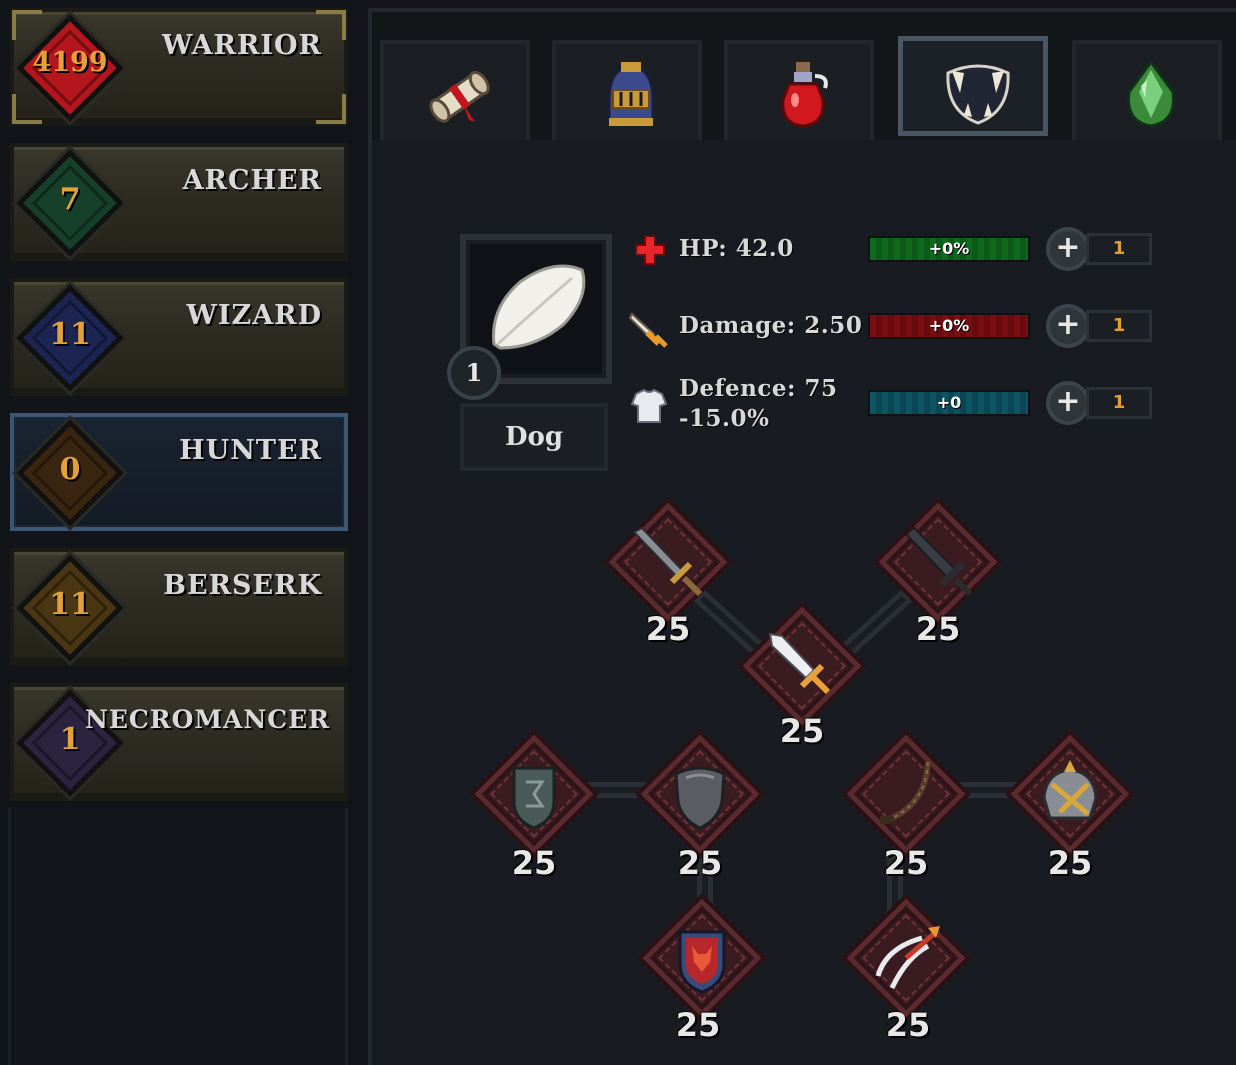  What do you see at coordinates (1151, 93) in the screenshot?
I see `green-gem-icon` at bounding box center [1151, 93].